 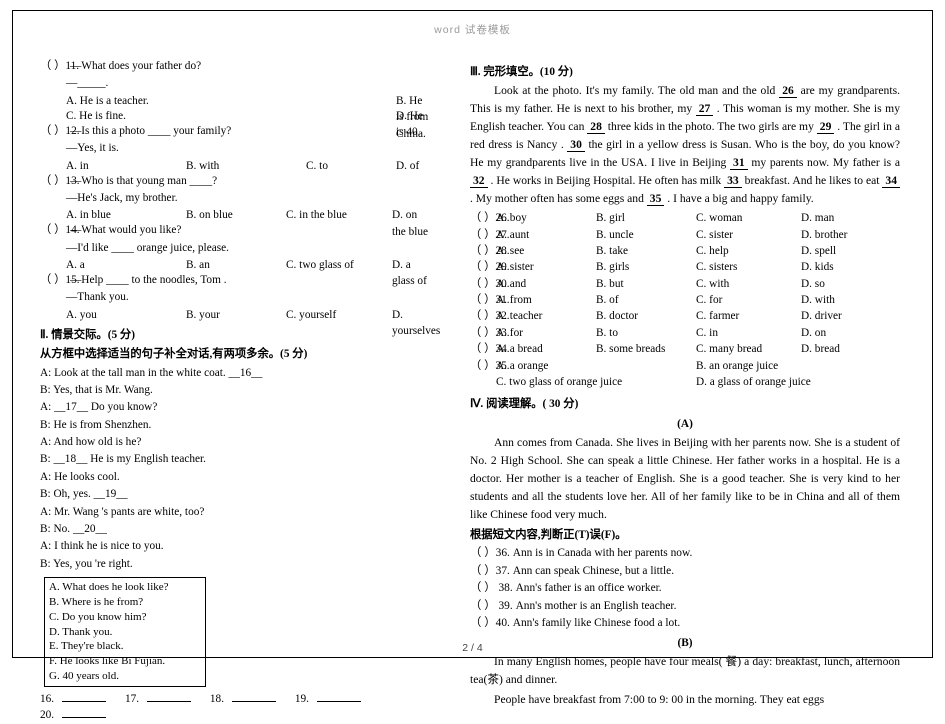 I want to click on cloze-q30-option-a: A. and, so click(x=511, y=284).